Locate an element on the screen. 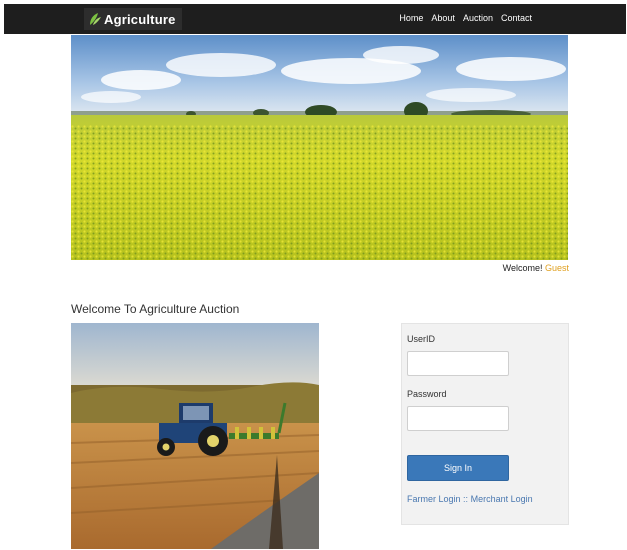  userid-input is located at coordinates (458, 363).